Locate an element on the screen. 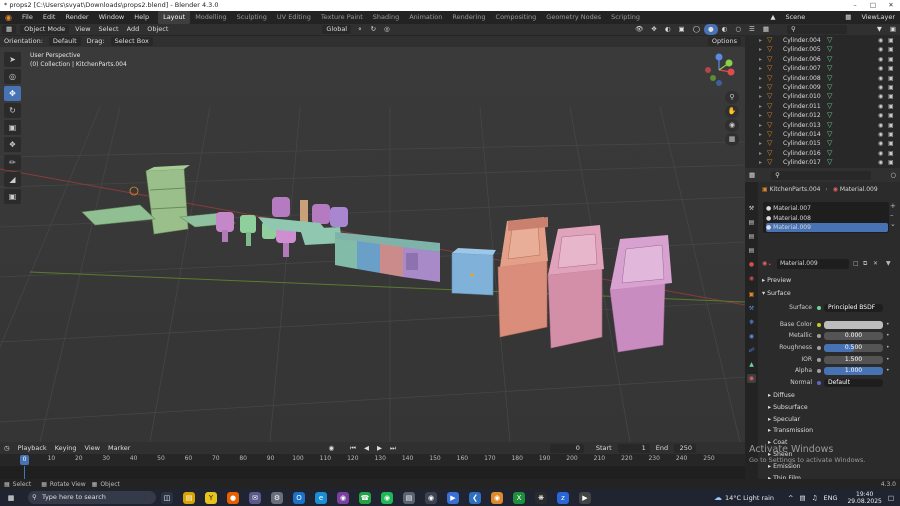 The image size is (900, 506). network-icon: ▤ is located at coordinates (799, 498).